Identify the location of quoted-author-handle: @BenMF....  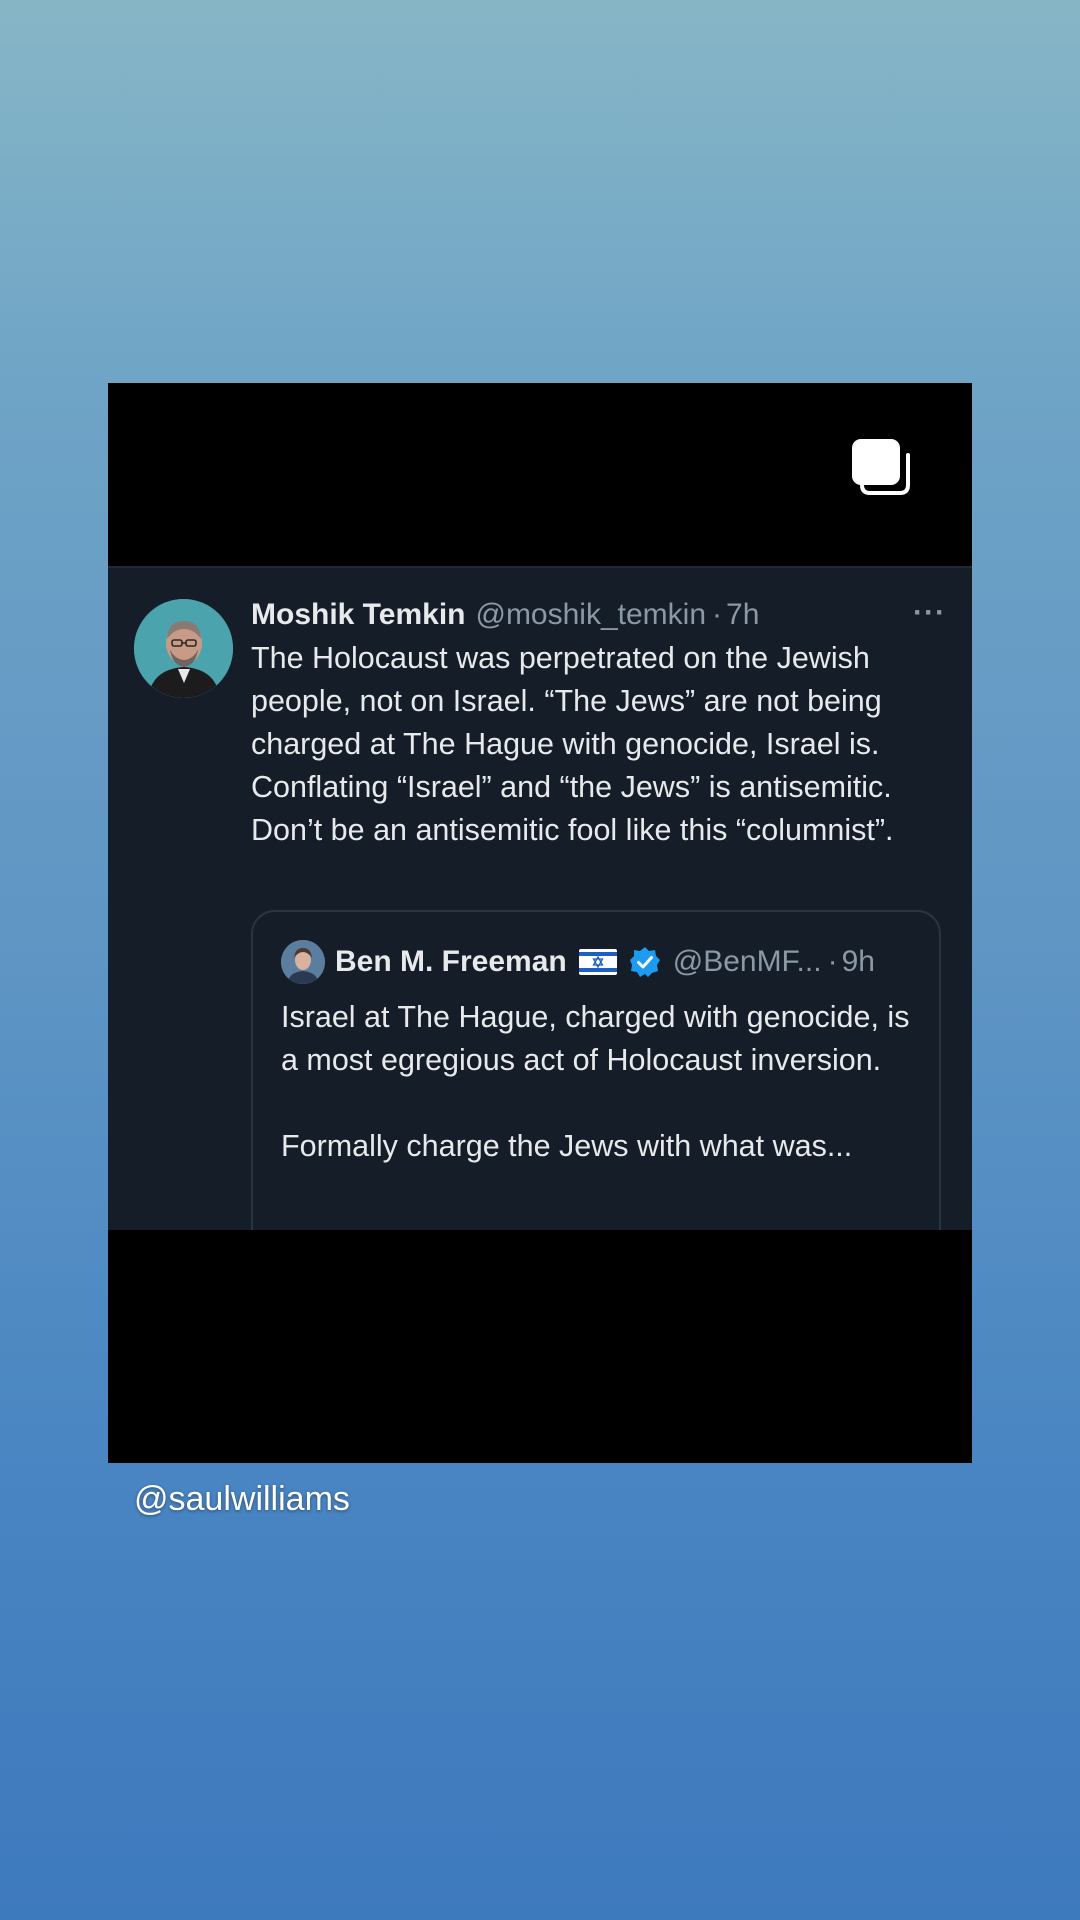
(747, 962).